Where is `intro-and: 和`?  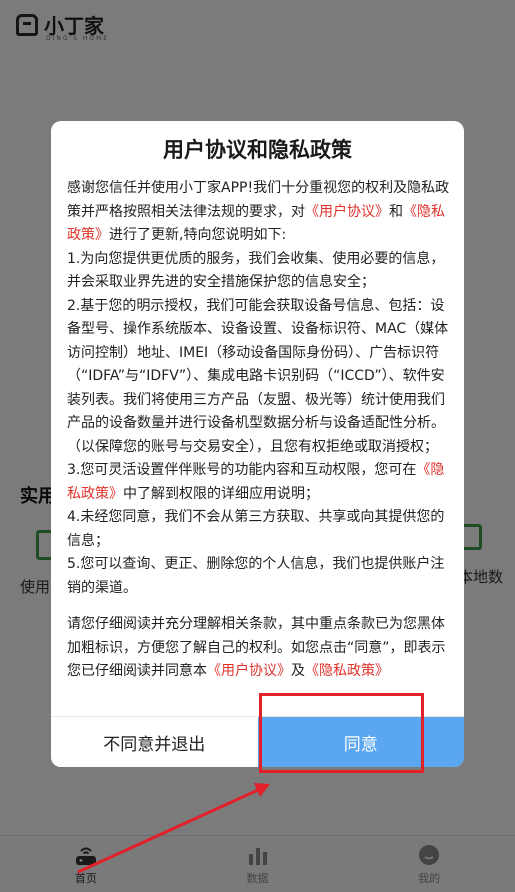 intro-and: 和 is located at coordinates (396, 211).